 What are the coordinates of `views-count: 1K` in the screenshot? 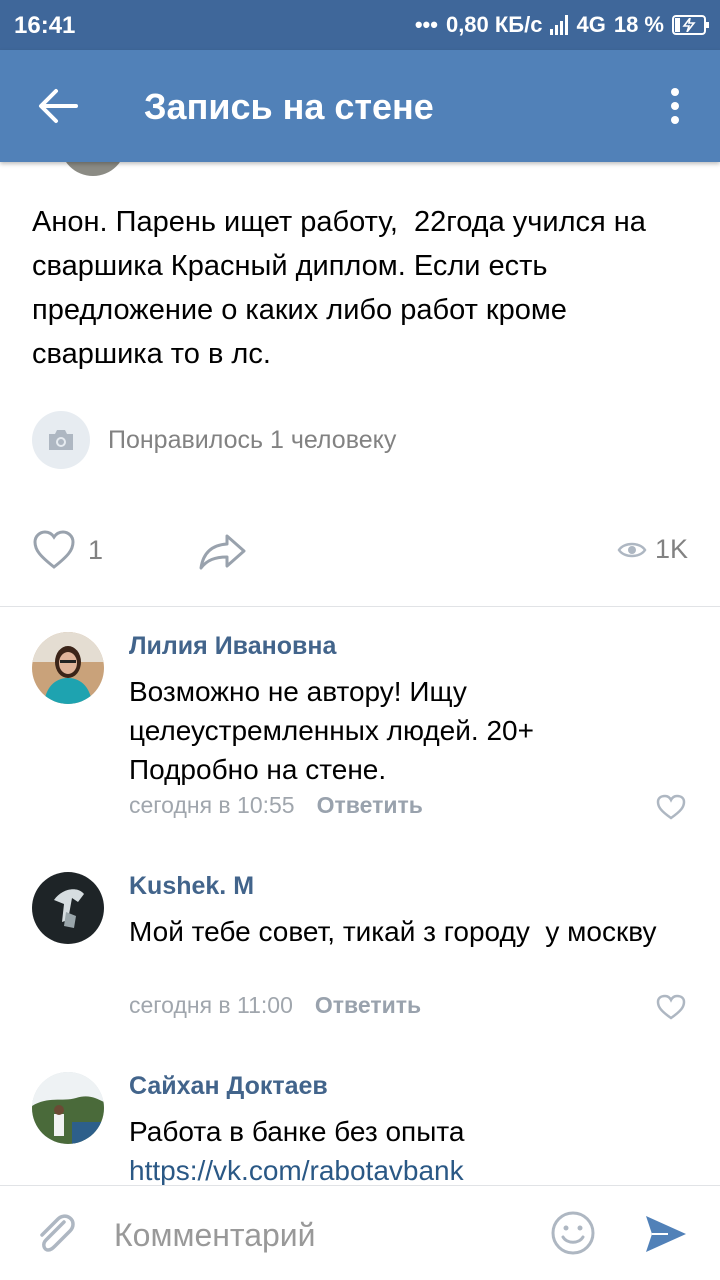 It's located at (671, 549).